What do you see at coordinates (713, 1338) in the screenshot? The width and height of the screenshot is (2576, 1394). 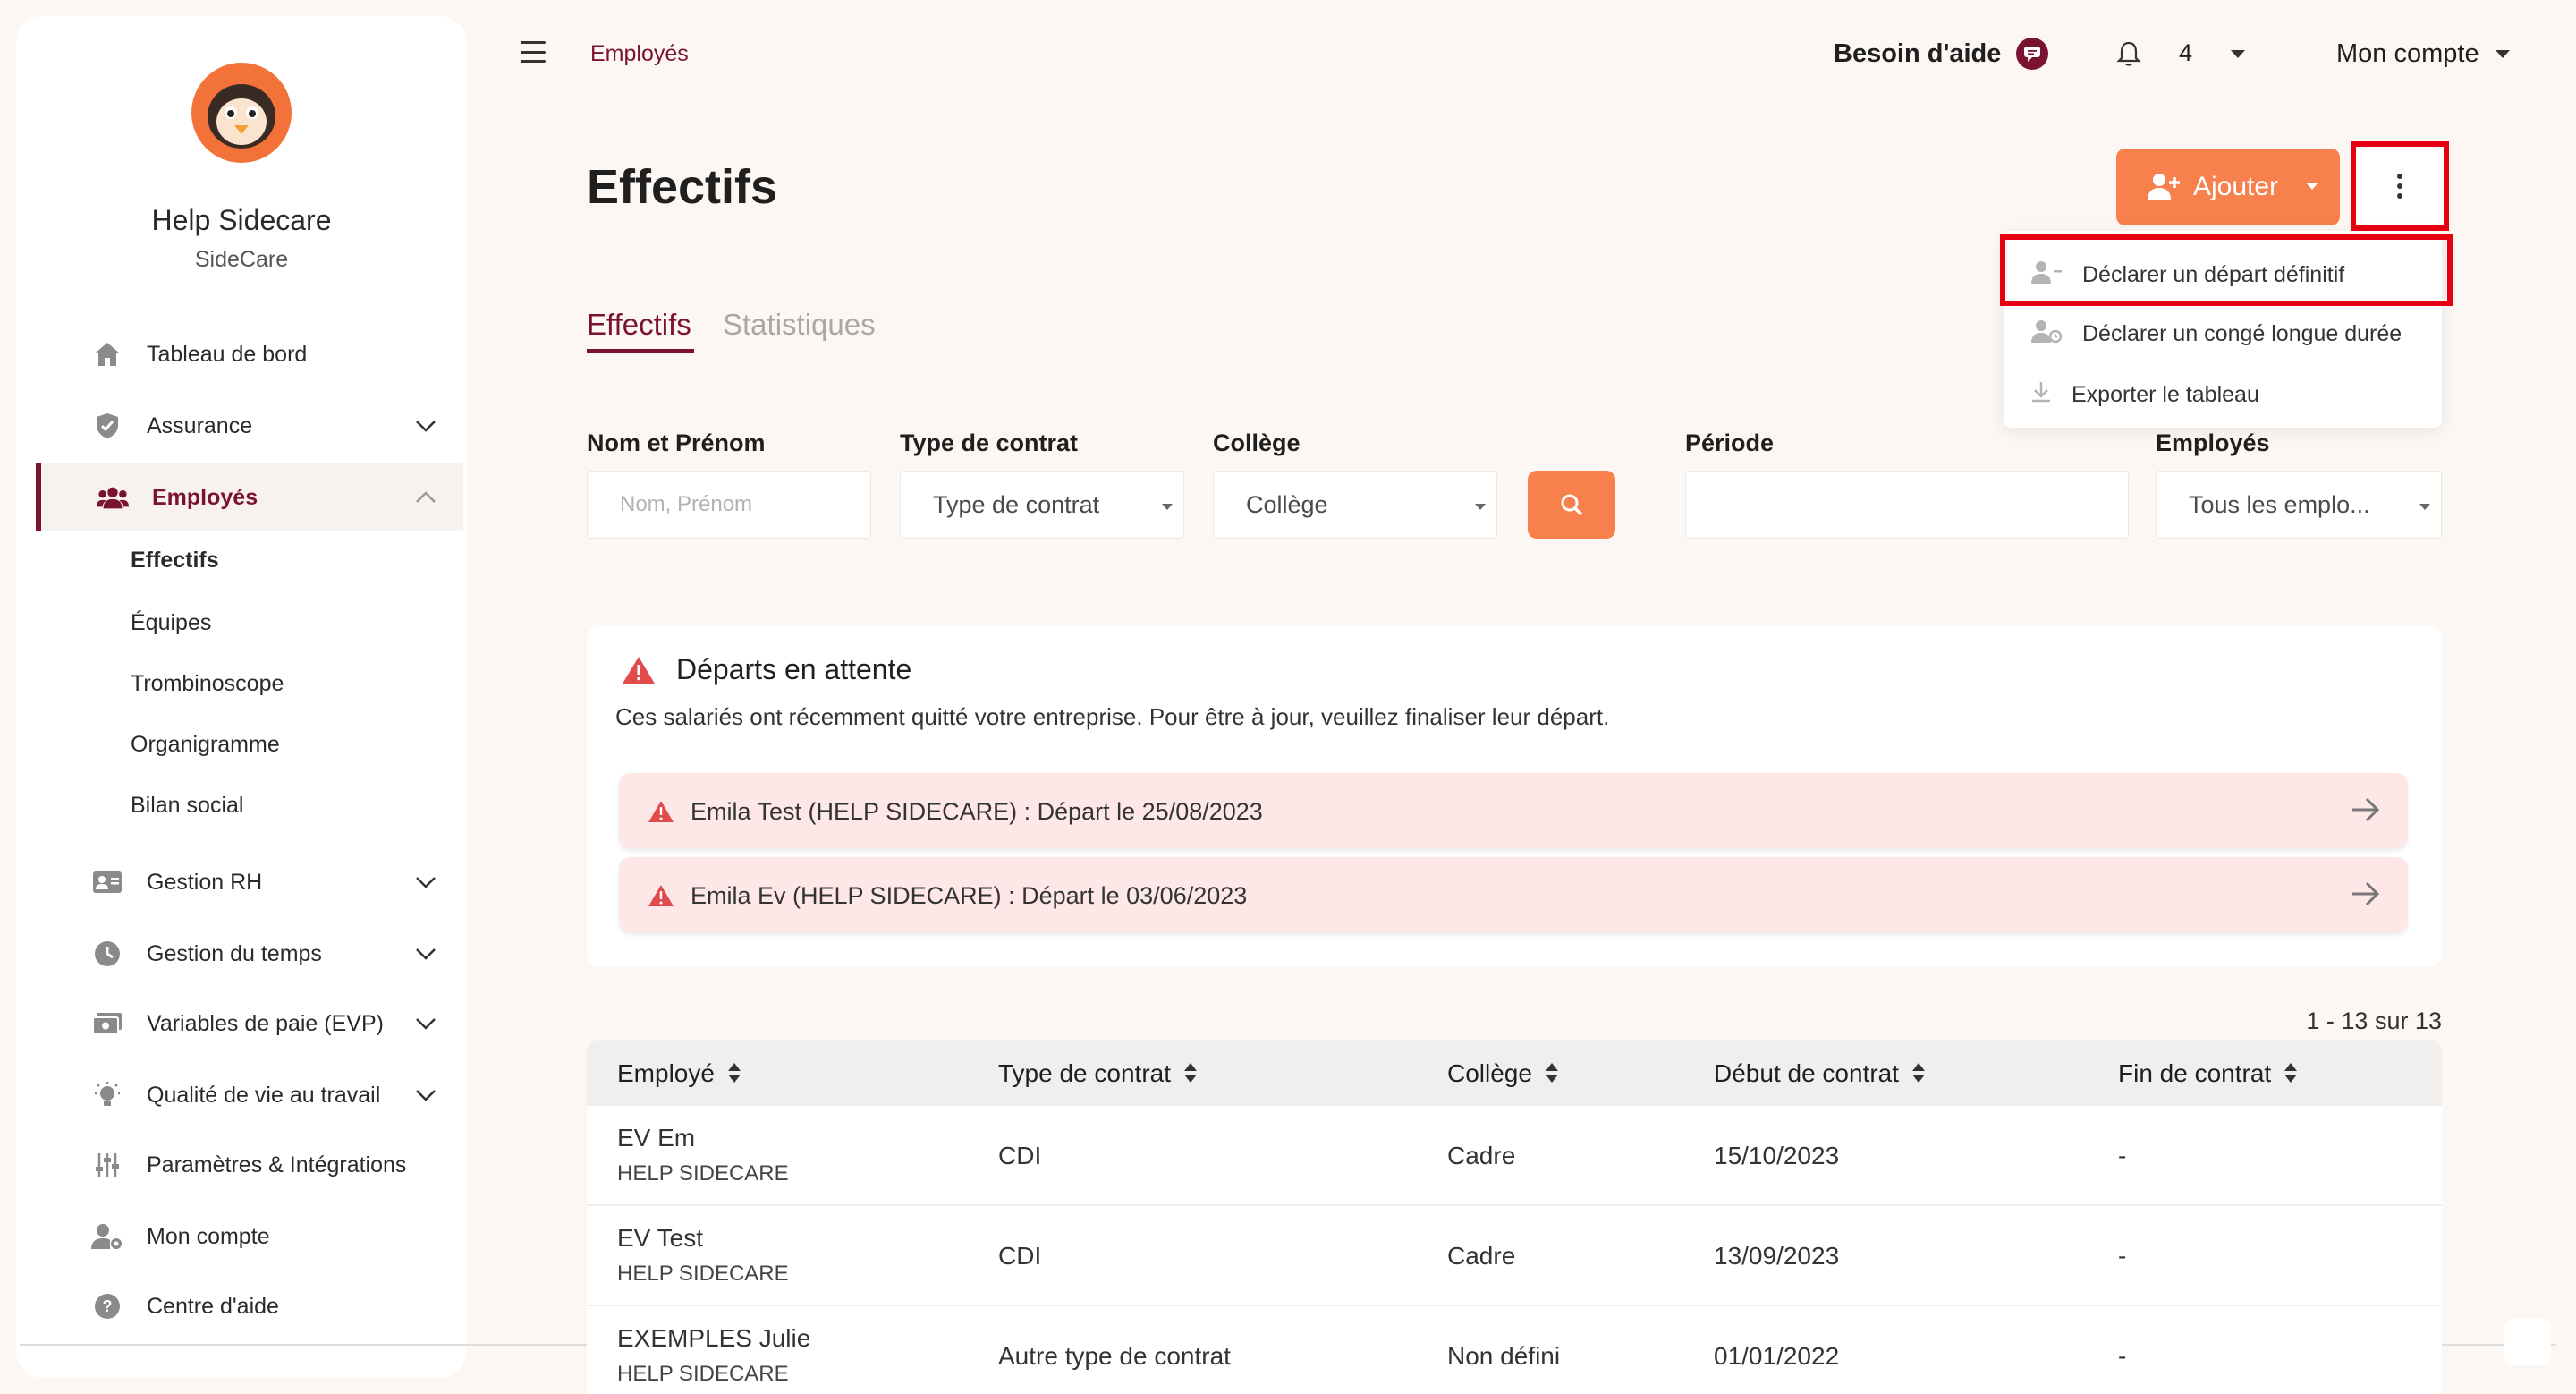 I see `employee-name: EXEMPLES Julie` at bounding box center [713, 1338].